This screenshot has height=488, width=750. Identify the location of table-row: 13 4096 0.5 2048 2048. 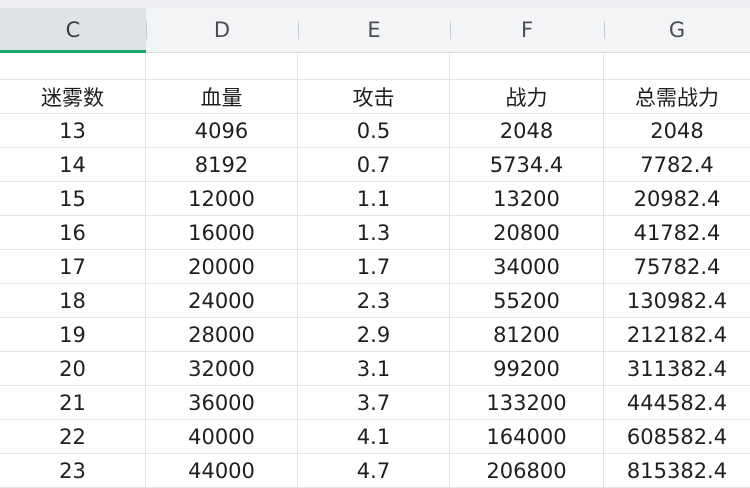
(375, 131).